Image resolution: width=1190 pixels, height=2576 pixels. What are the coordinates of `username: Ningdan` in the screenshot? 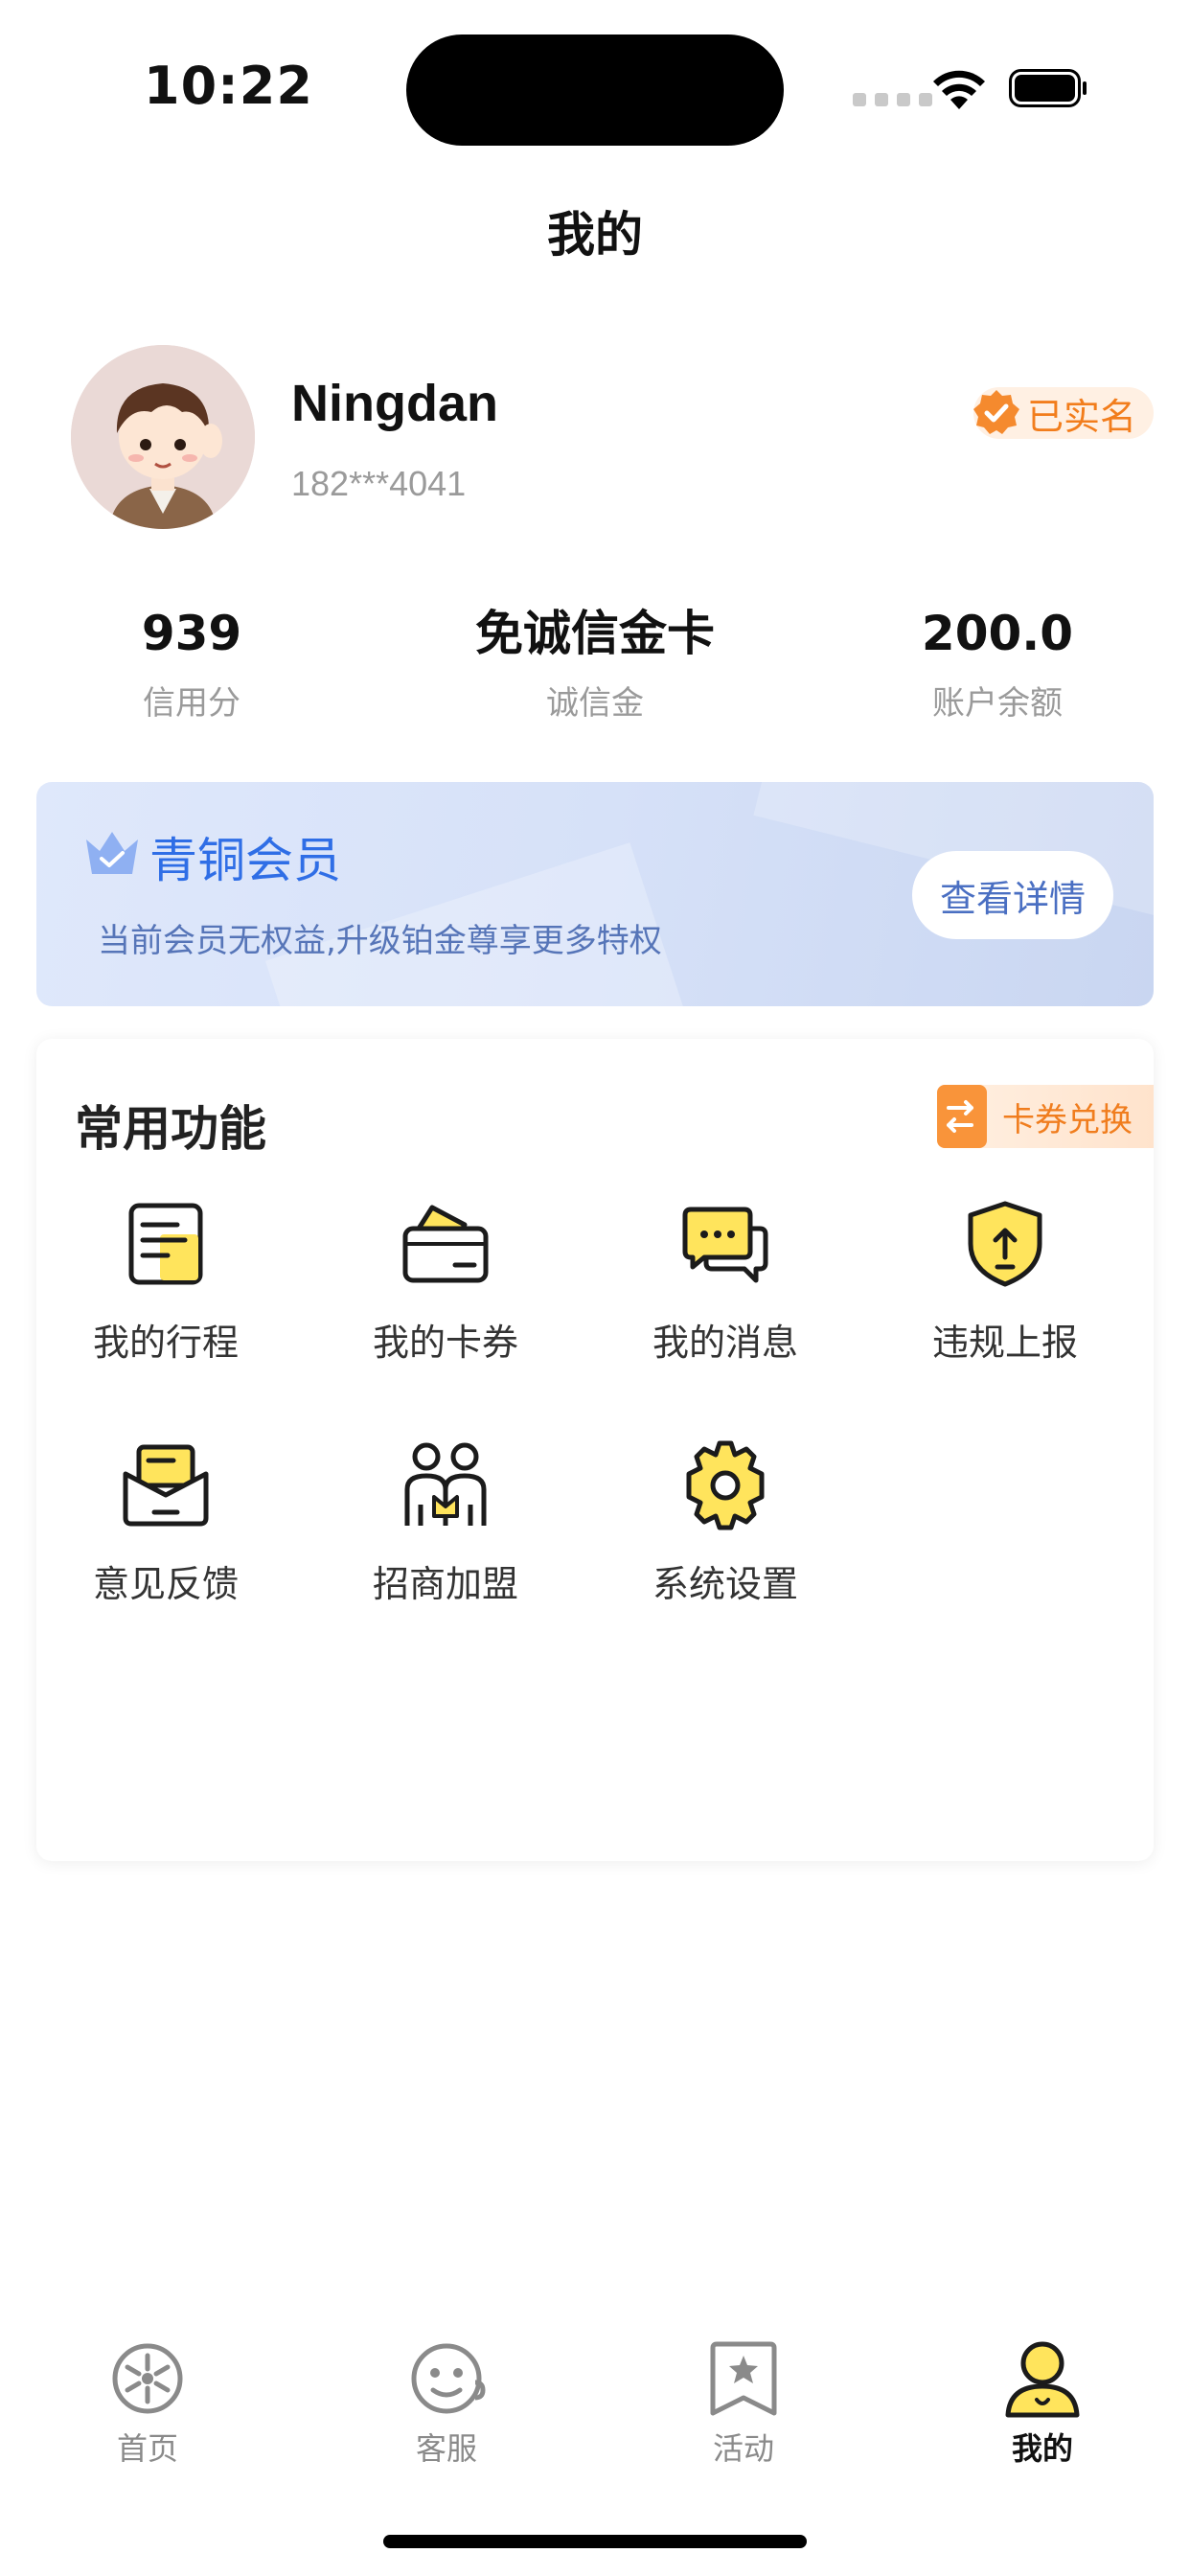 It's located at (395, 403).